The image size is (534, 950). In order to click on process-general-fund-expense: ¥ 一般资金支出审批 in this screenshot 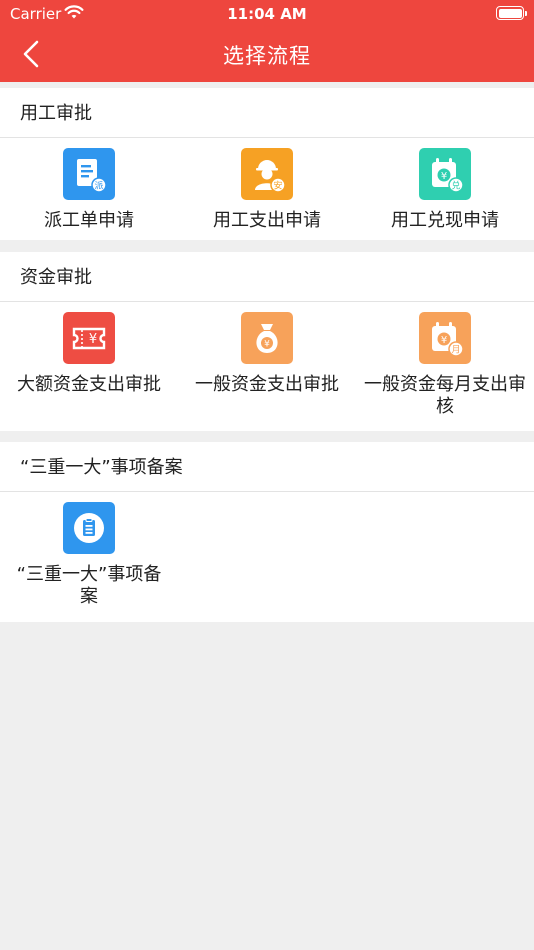, I will do `click(267, 349)`.